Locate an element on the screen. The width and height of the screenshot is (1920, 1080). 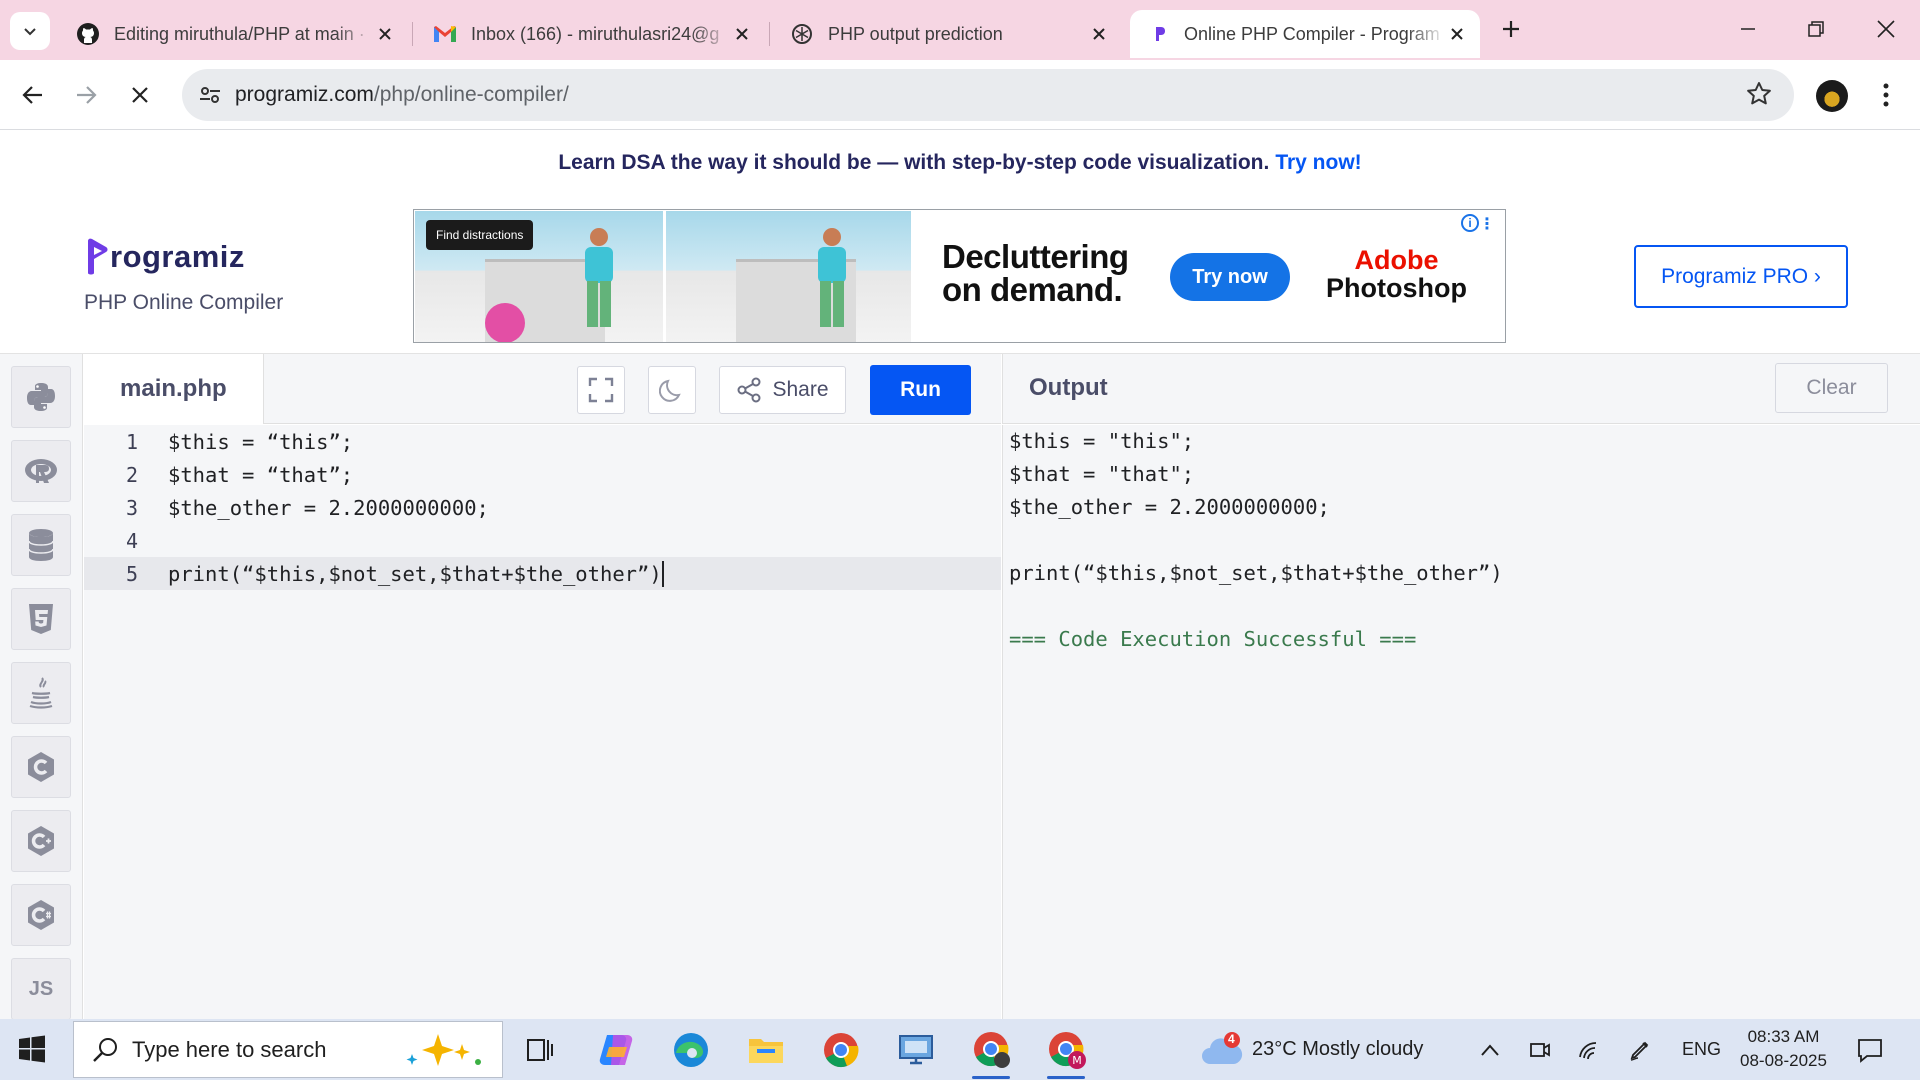
ad-image is located at coordinates (788, 276).